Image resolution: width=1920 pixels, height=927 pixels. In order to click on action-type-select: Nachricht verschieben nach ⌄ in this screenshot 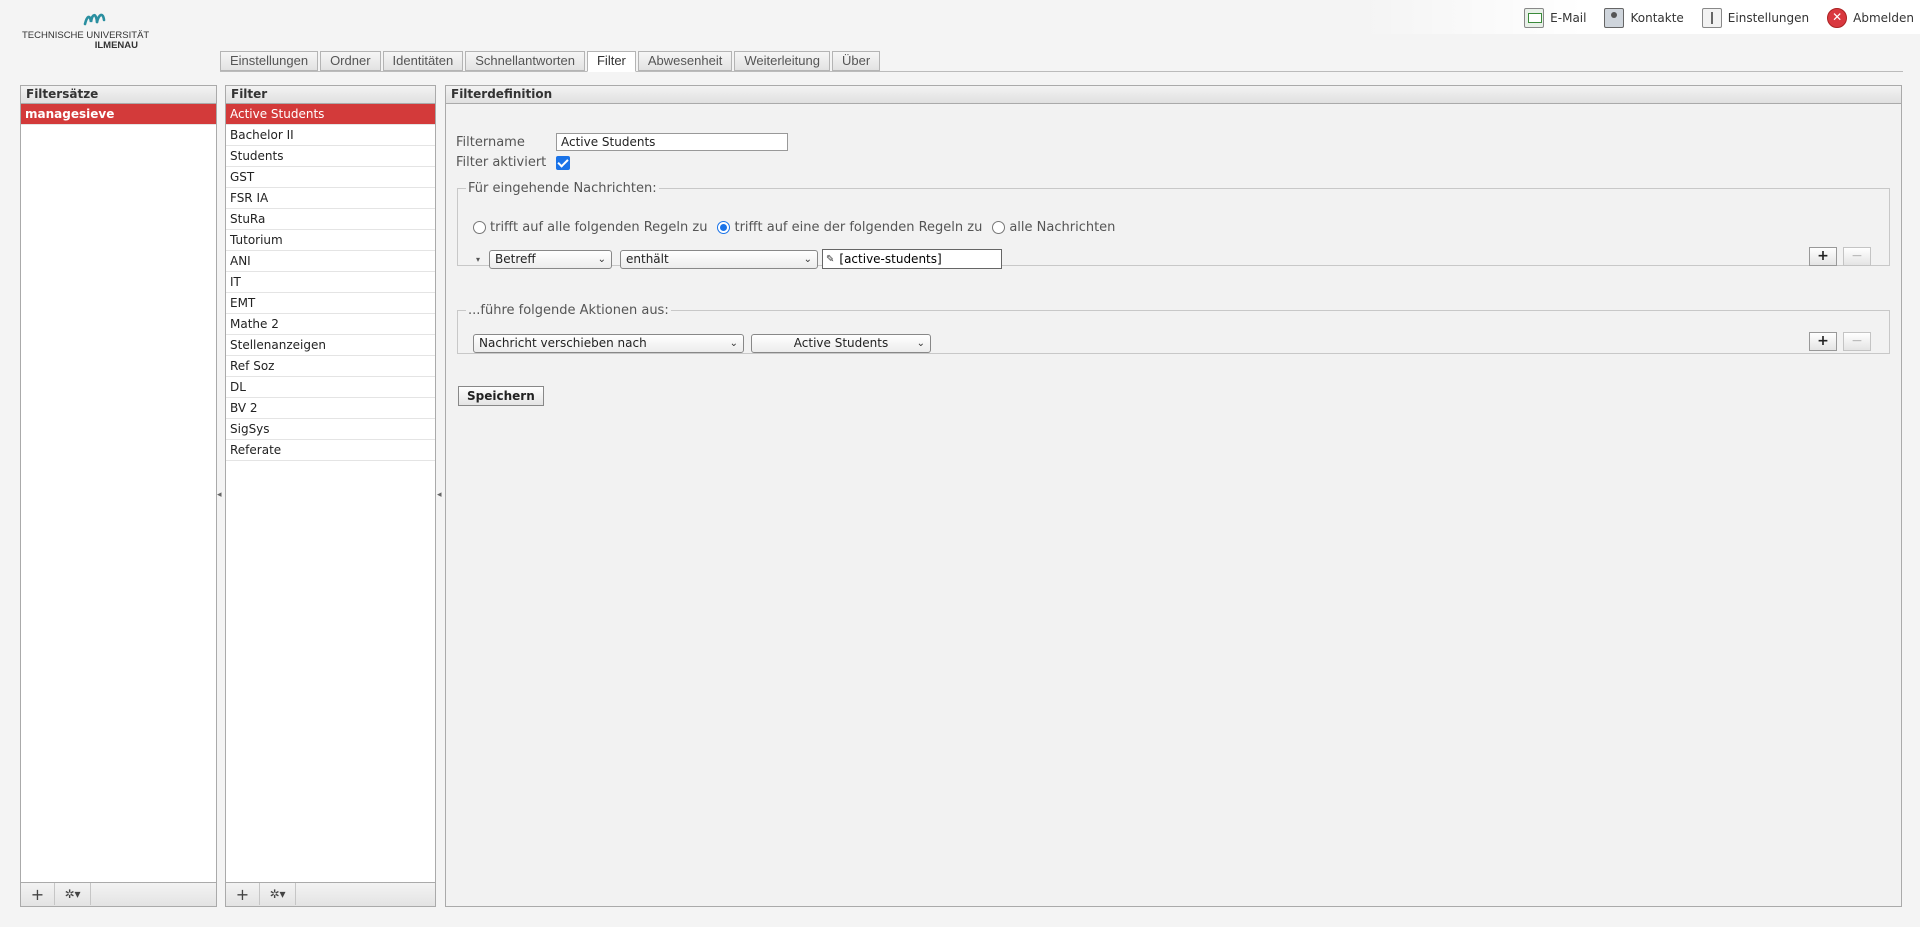, I will do `click(608, 343)`.